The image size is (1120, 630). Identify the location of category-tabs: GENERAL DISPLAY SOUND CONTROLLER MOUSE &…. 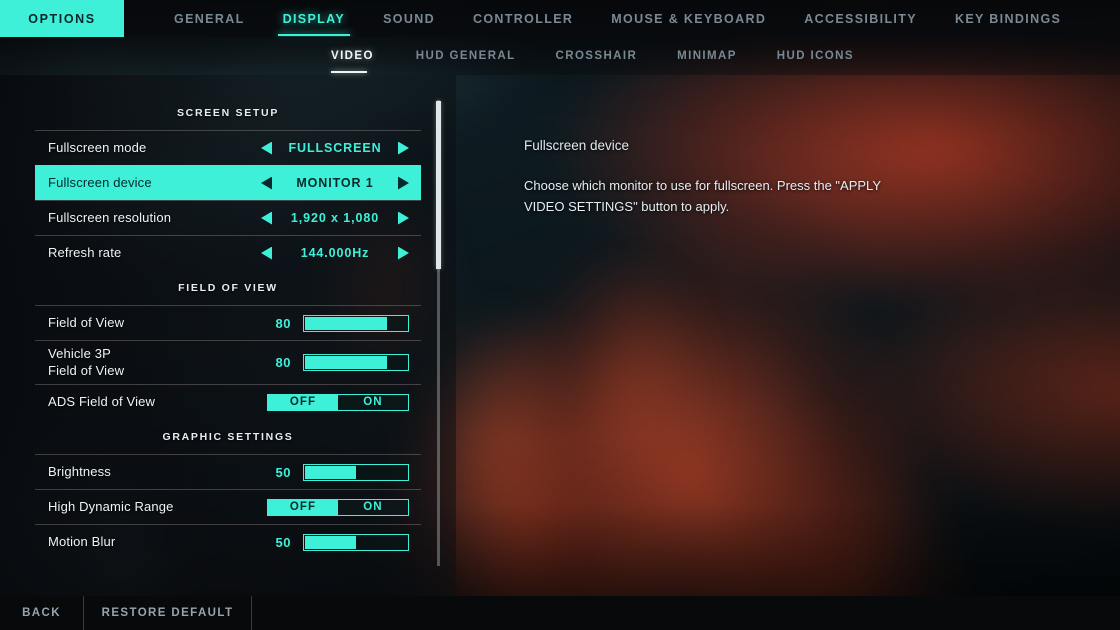
(602, 18).